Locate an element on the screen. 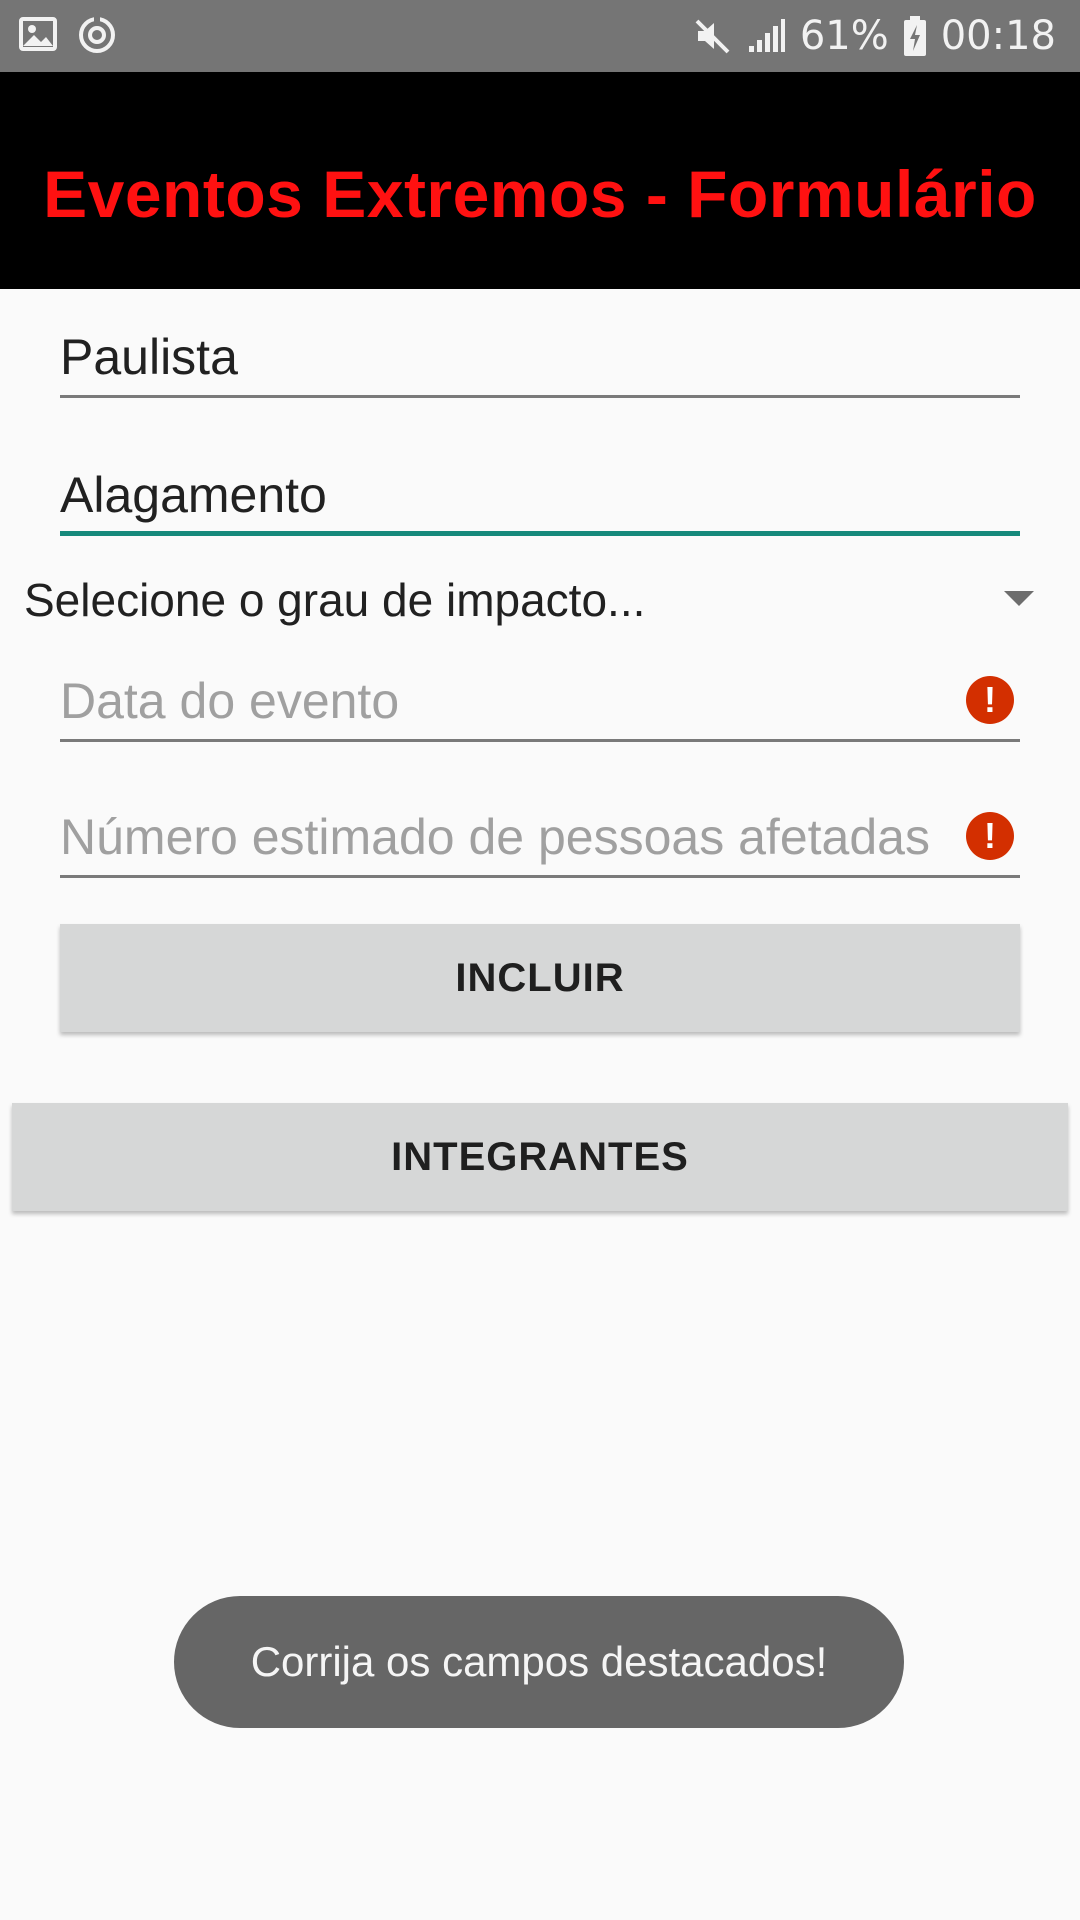  toast-message: Corrija os campos destacados! is located at coordinates (539, 1662).